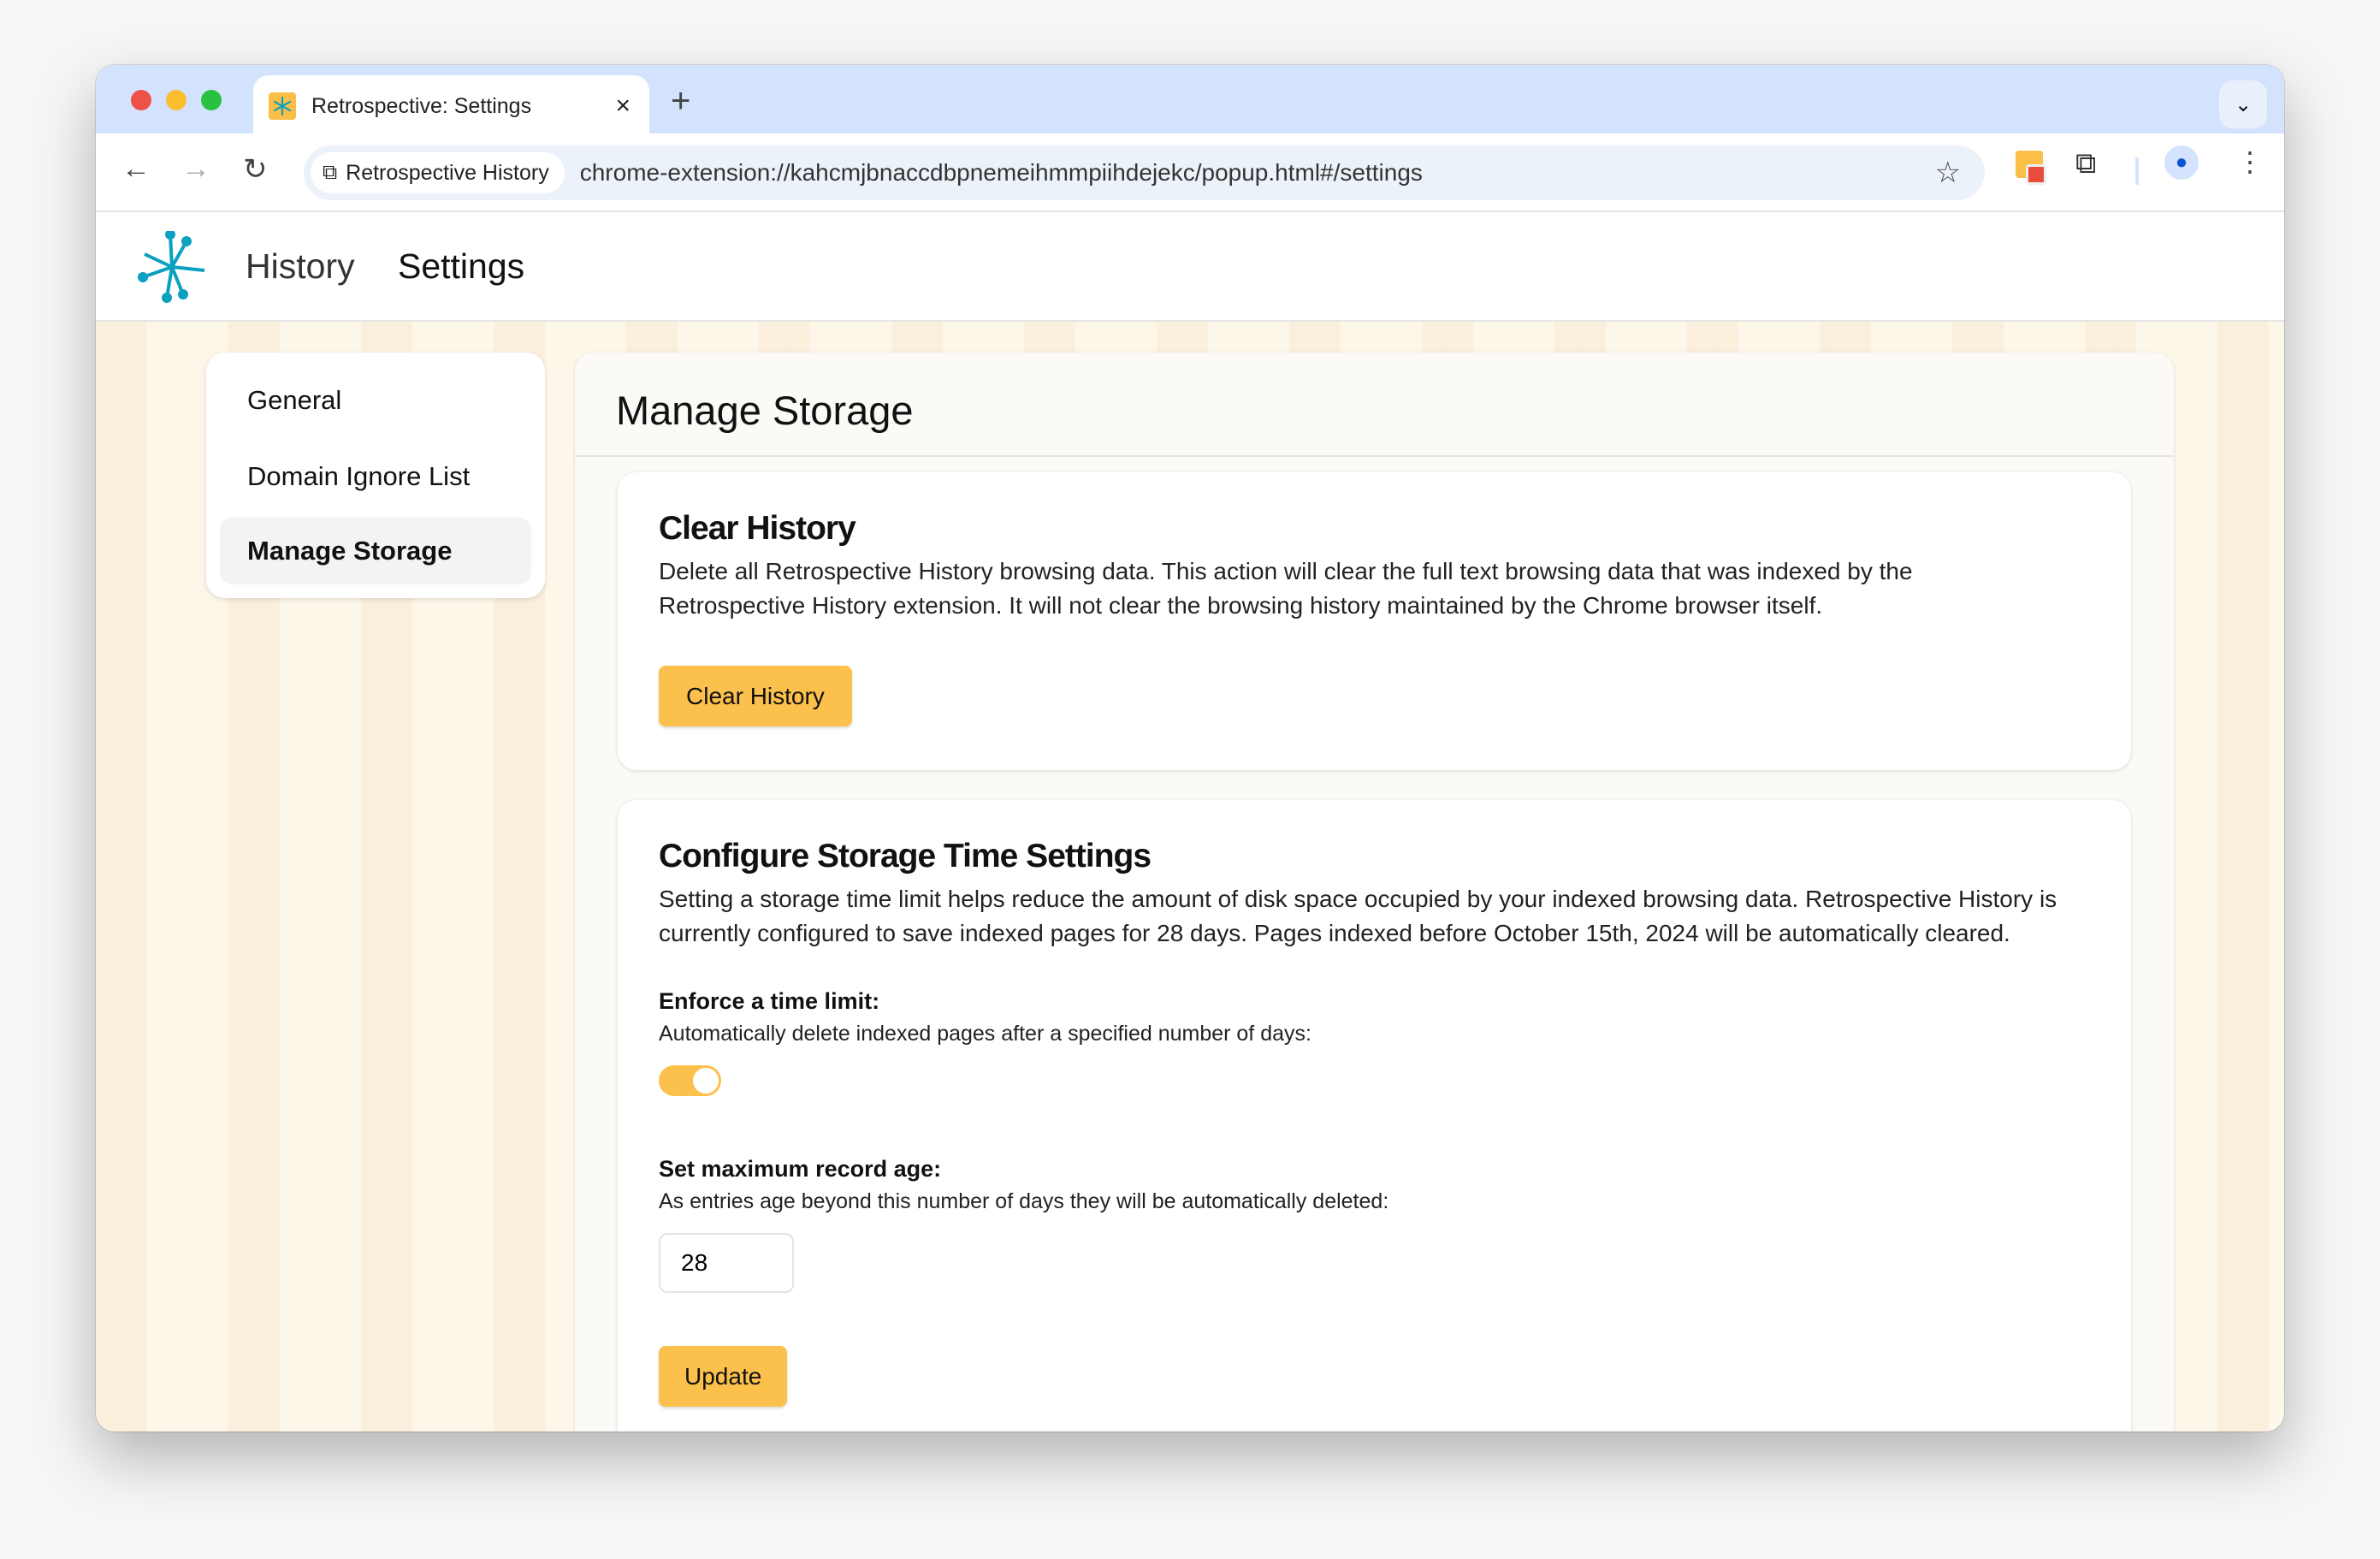  I want to click on storage-settings-title: Configure Storage Time Settings, so click(906, 856).